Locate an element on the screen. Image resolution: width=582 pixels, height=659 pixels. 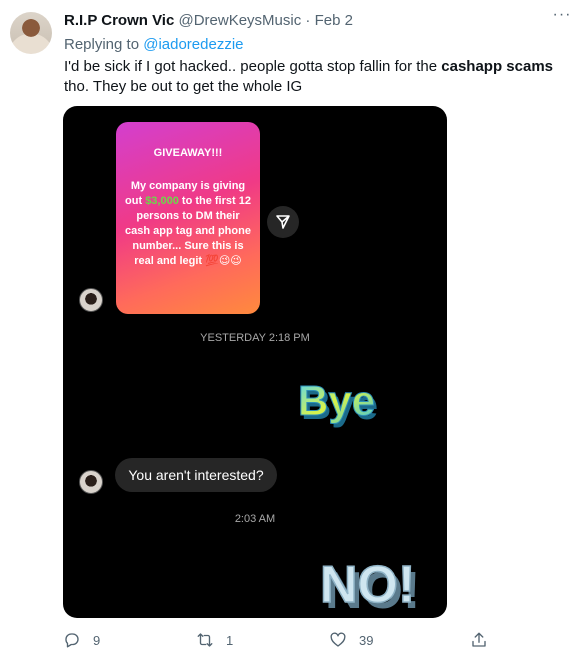
reply-button: 9 is located at coordinates (81, 640).